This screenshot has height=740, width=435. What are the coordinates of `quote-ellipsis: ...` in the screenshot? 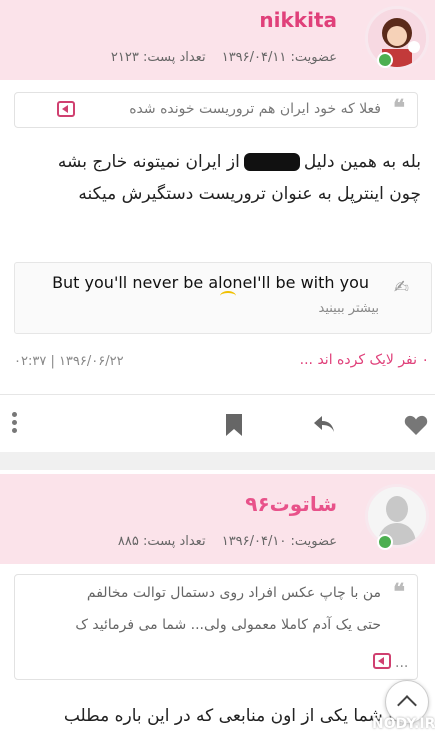 It's located at (402, 663).